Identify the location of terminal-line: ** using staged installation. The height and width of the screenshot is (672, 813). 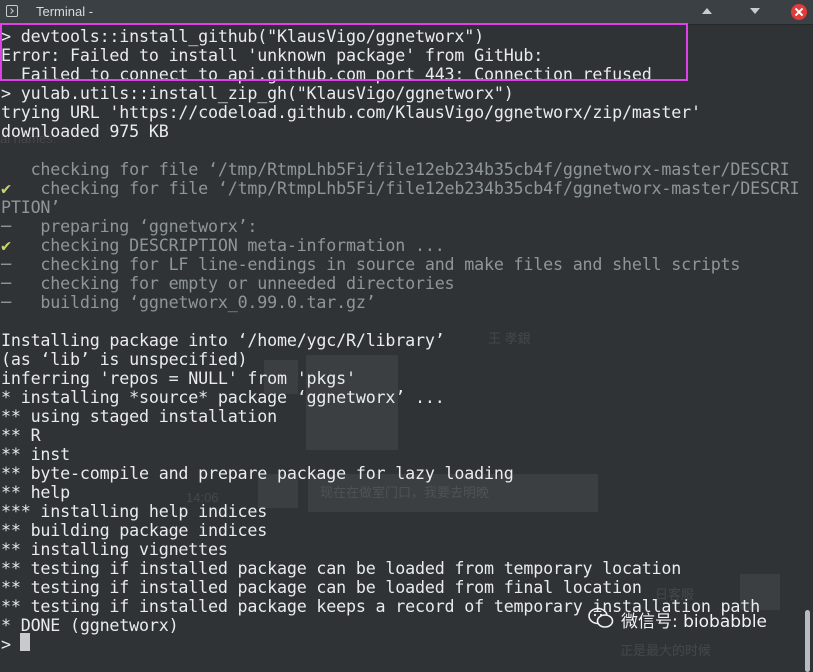
(139, 416).